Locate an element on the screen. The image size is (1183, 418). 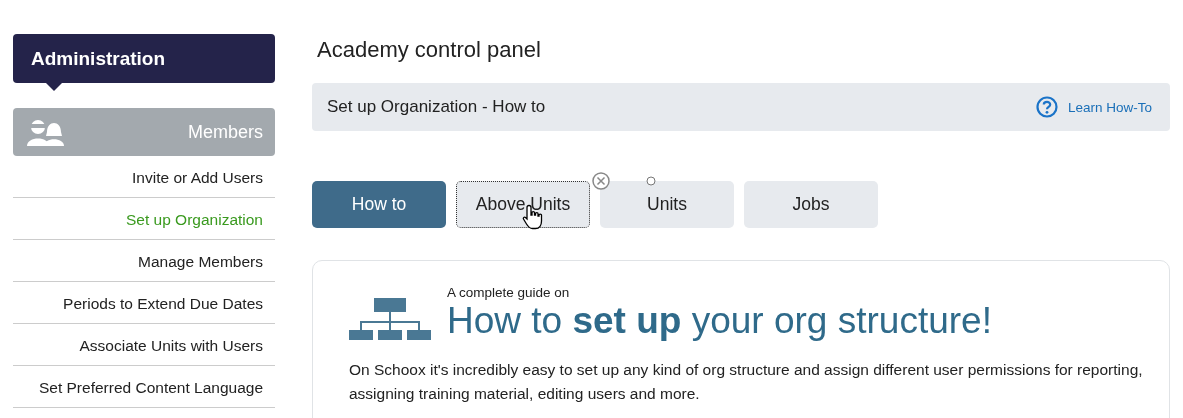
sidebar-item: Invite or Add Users is located at coordinates (144, 177).